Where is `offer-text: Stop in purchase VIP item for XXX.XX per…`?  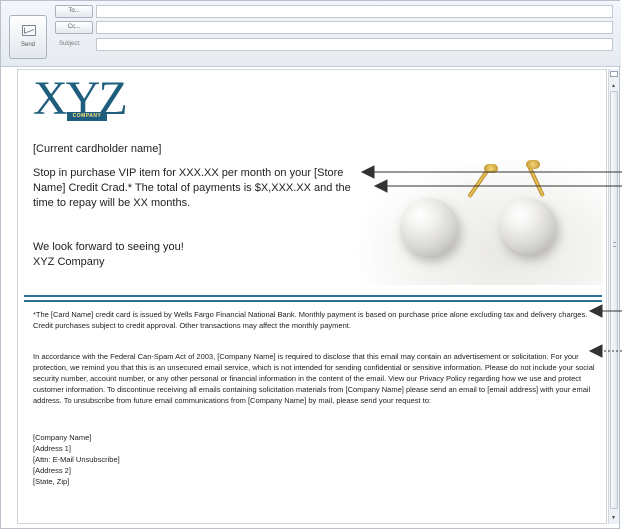
offer-text: Stop in purchase VIP item for XXX.XX per… is located at coordinates (192, 188).